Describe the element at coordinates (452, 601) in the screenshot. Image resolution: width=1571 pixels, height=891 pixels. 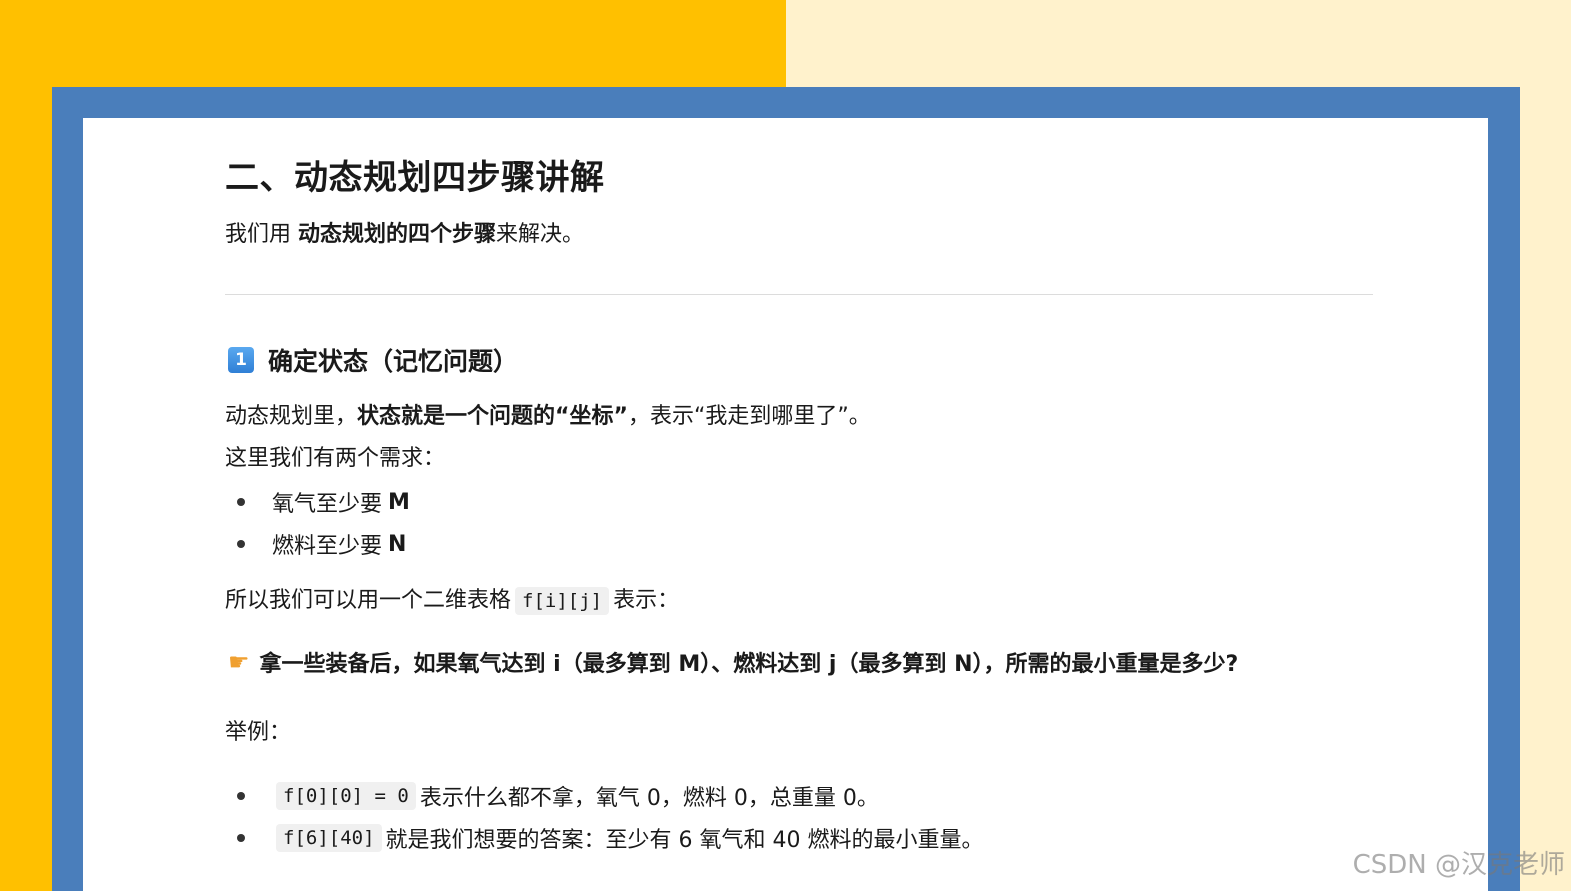
I see `table-definition-paragraph: 所以我们可以用一个二维表格 f[i][j] 表示：` at that location.